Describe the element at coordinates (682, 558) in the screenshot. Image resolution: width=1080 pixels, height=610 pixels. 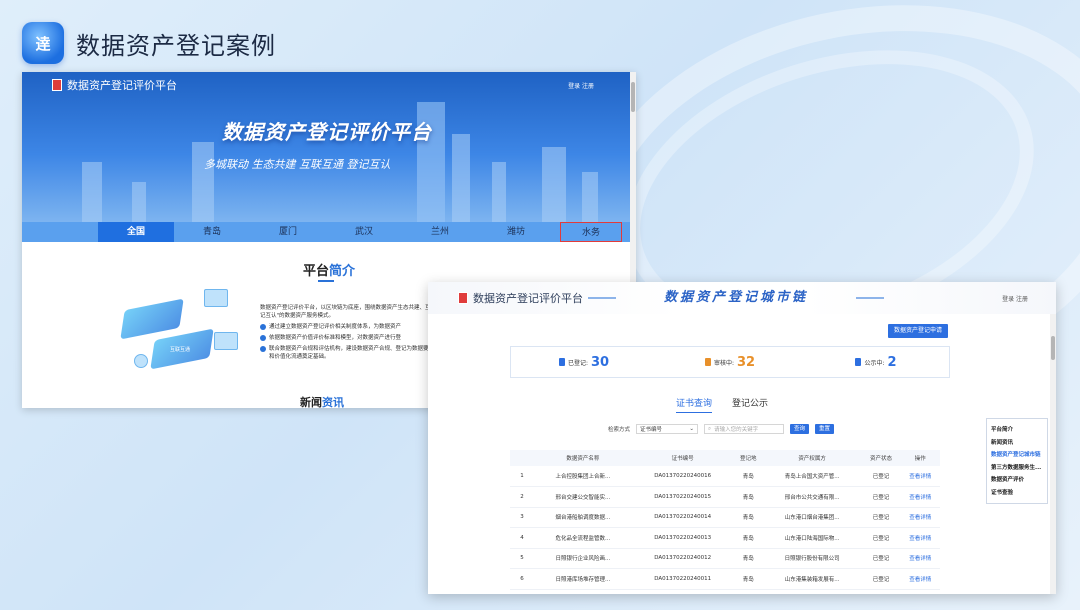
I see `cell-cert-no: DA01370220240012` at that location.